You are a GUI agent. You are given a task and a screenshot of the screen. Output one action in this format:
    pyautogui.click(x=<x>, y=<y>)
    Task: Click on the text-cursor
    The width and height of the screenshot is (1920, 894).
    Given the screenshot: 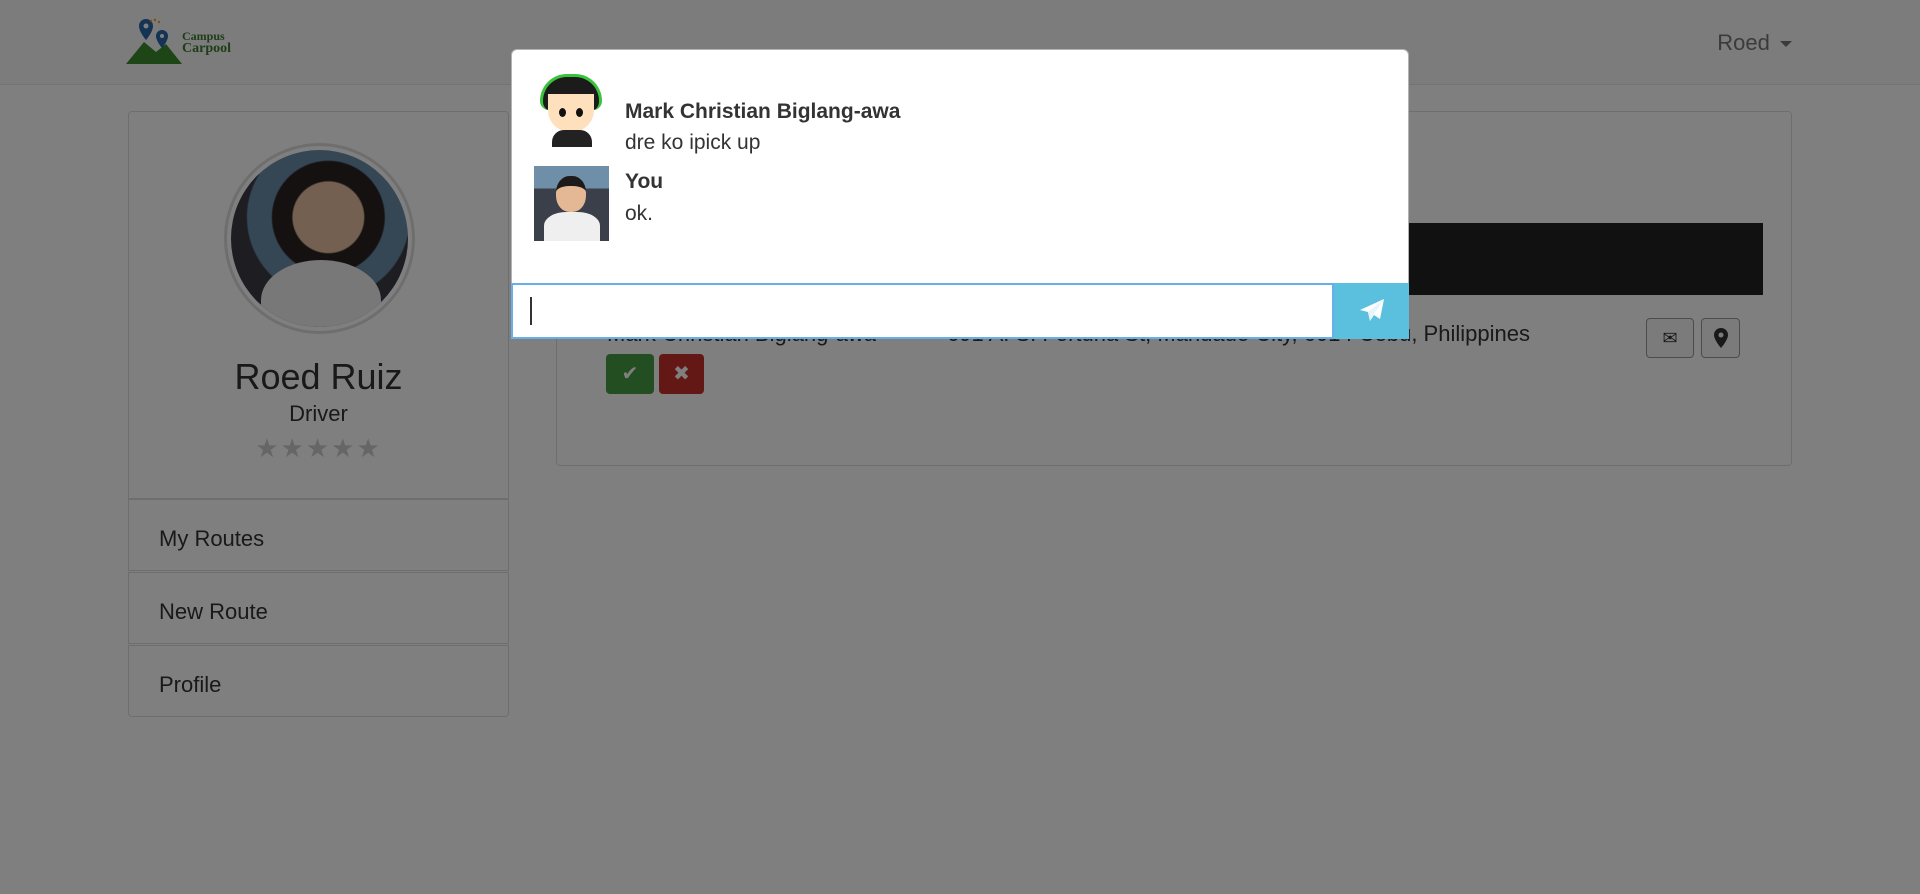 What is the action you would take?
    pyautogui.click(x=531, y=311)
    